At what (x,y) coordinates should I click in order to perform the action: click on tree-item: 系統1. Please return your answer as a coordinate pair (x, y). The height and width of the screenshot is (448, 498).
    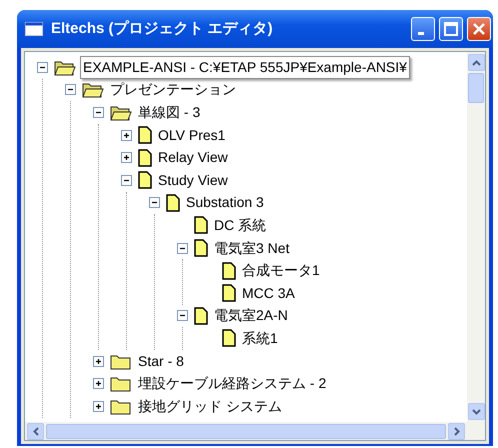
    Looking at the image, I should click on (260, 338).